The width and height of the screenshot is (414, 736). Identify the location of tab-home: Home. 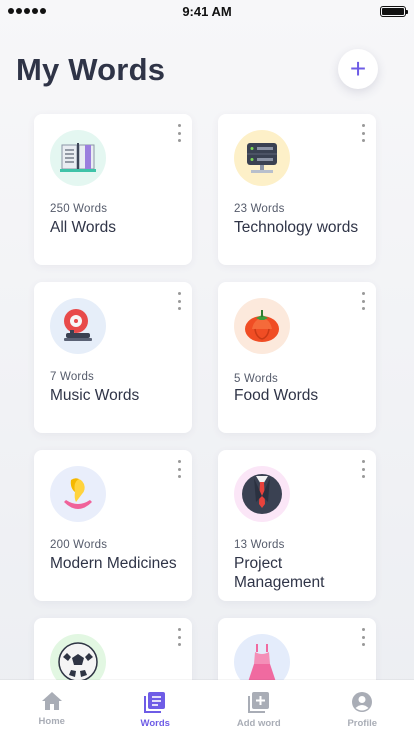
(52, 708).